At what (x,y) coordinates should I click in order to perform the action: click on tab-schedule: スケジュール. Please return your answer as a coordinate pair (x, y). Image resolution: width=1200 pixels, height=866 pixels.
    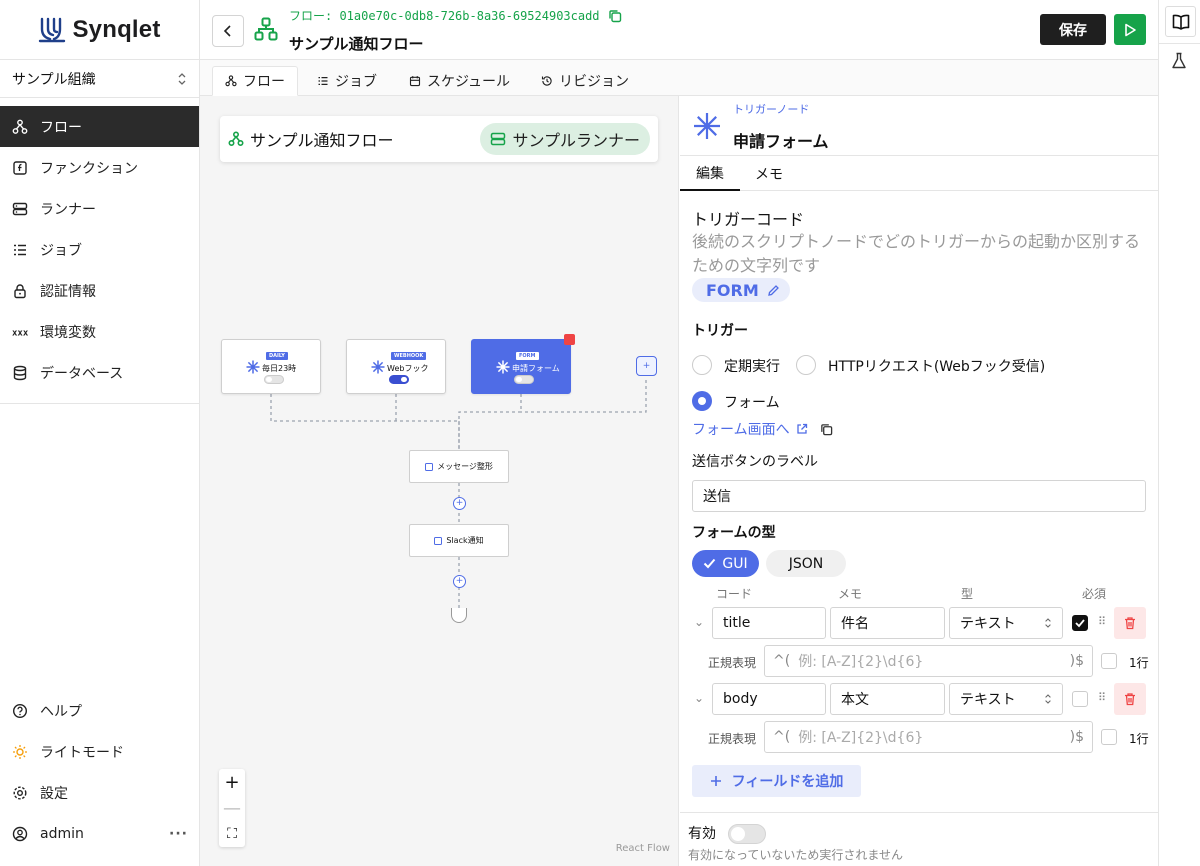
    Looking at the image, I should click on (459, 81).